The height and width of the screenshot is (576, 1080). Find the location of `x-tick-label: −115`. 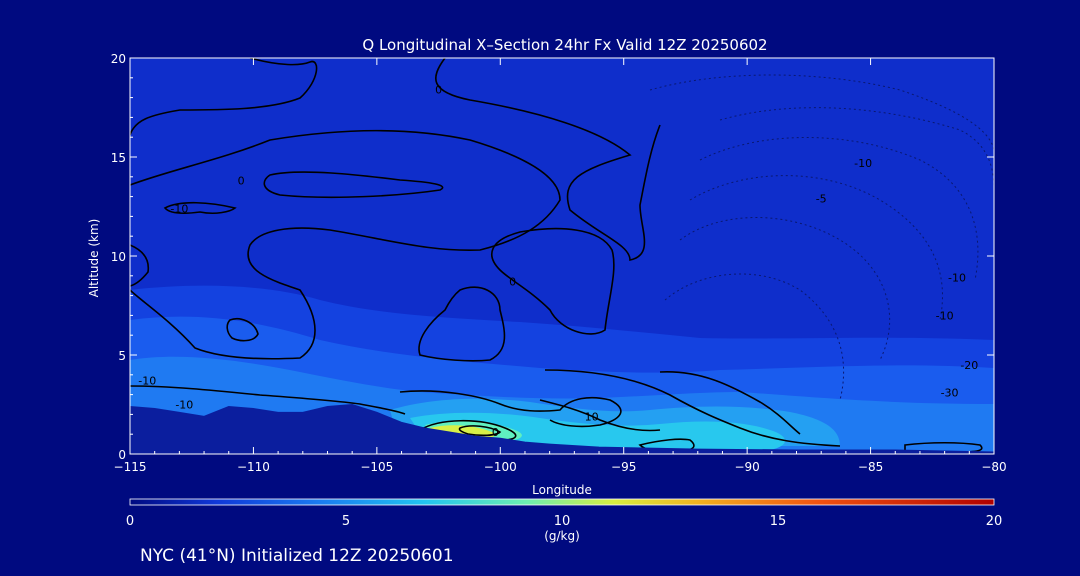

x-tick-label: −115 is located at coordinates (130, 467).